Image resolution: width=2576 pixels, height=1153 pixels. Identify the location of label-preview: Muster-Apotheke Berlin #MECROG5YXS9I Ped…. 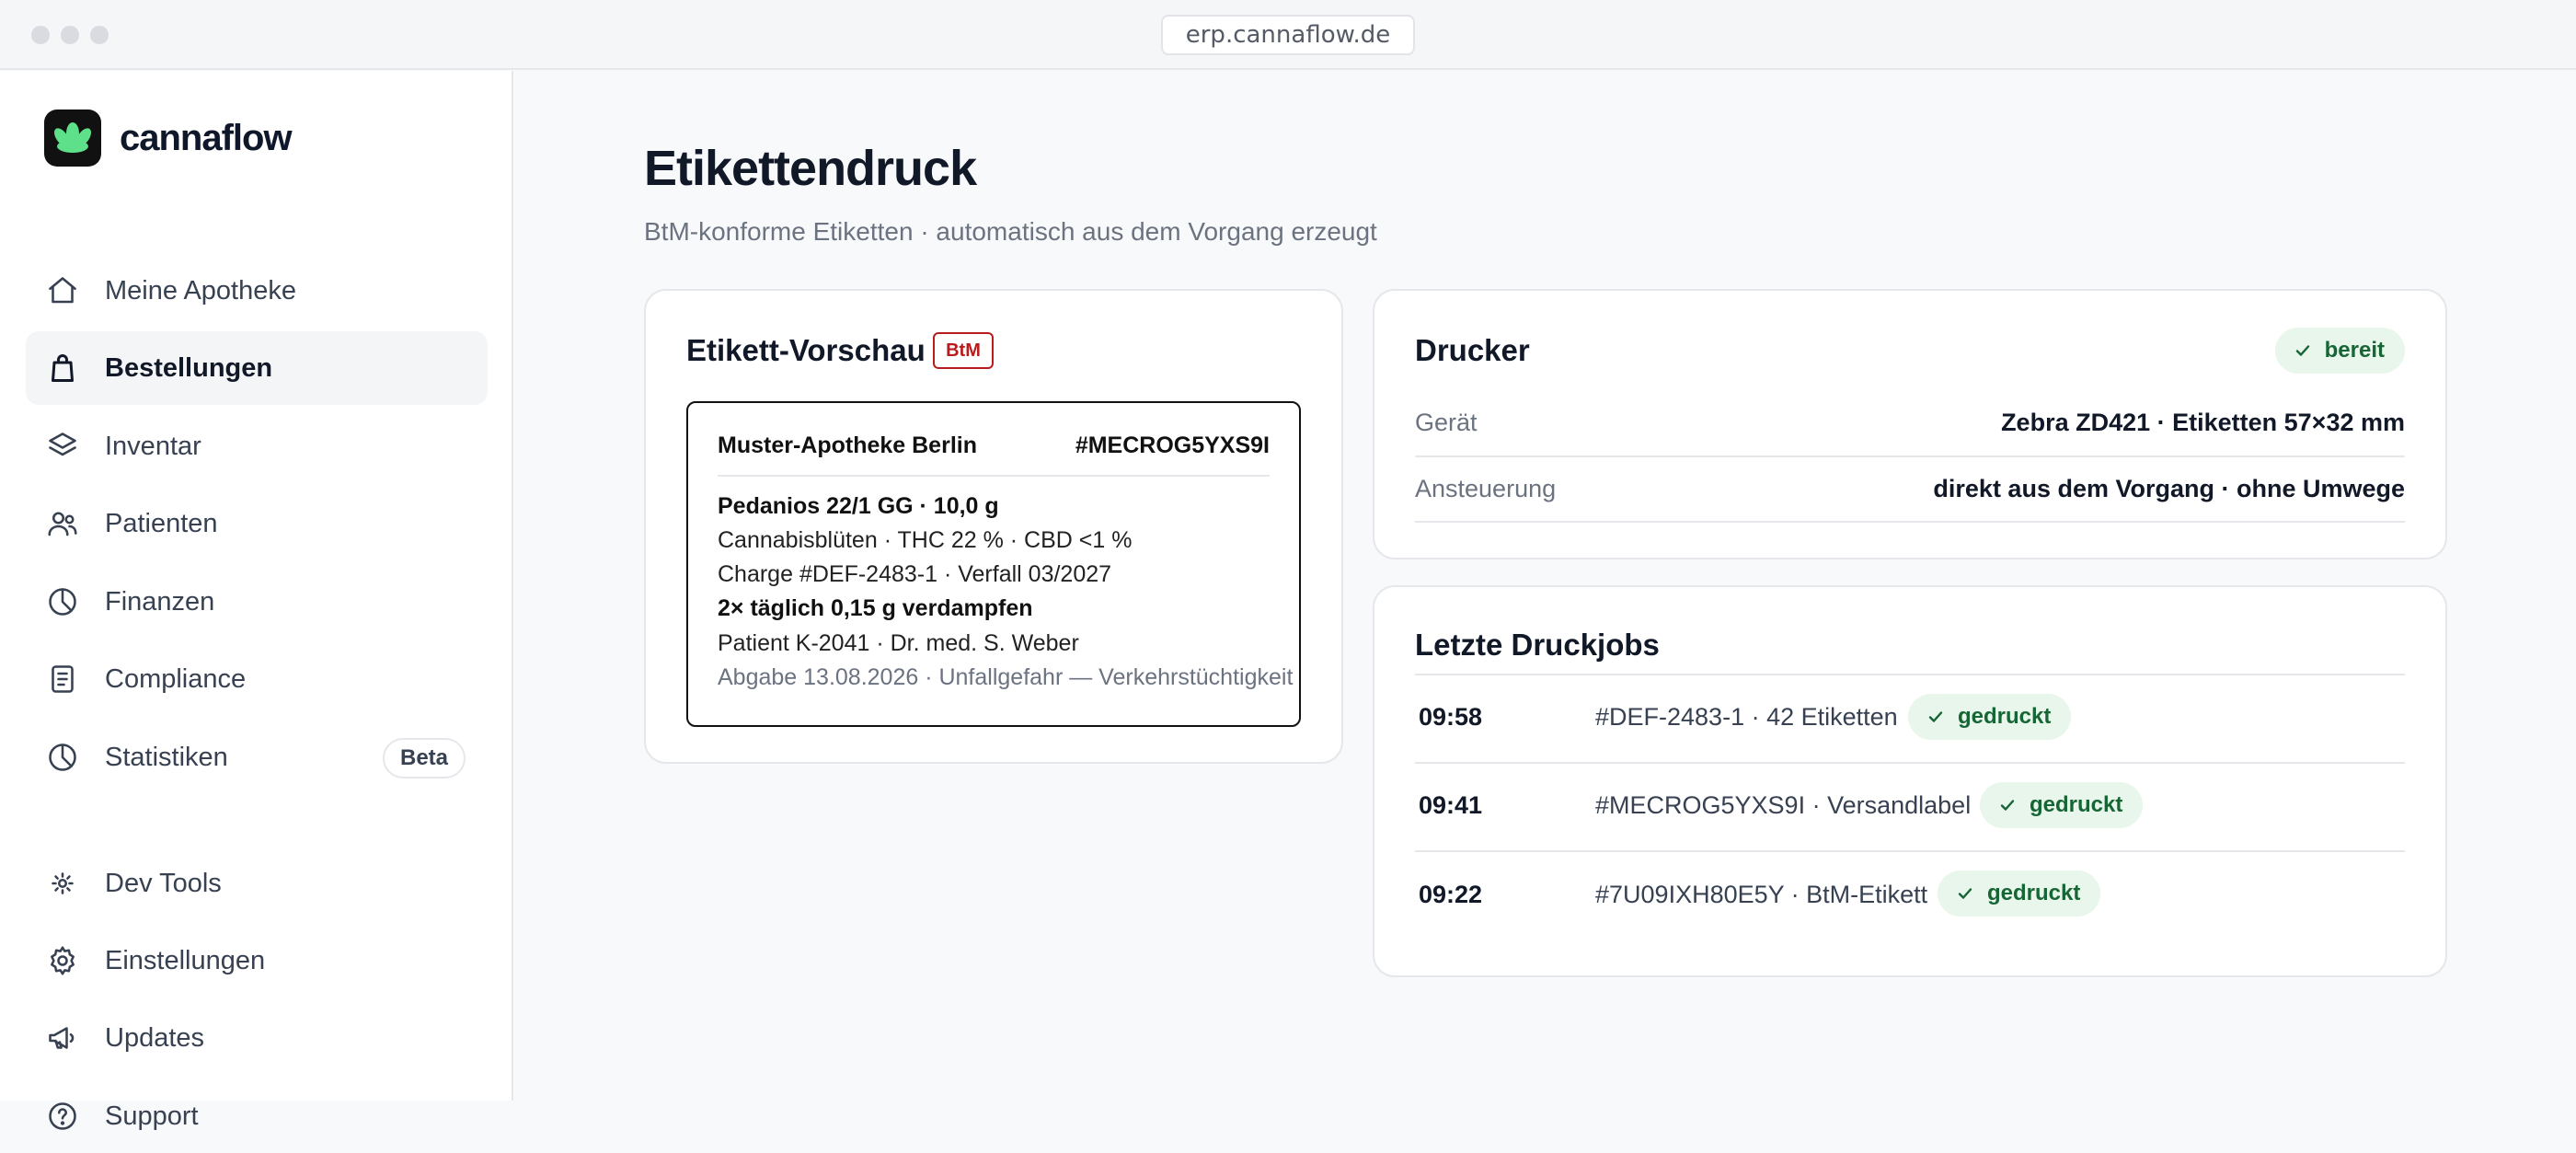
(993, 564).